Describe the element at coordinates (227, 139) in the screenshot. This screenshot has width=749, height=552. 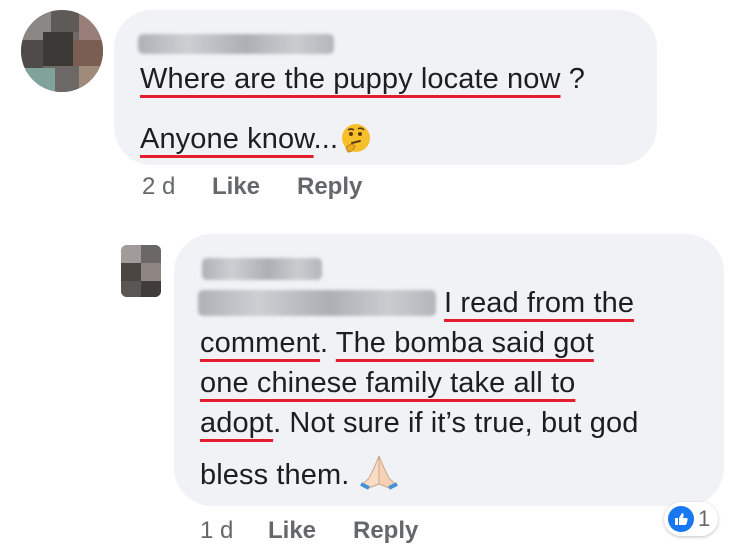
I see `spellcheck-underlined-text: Anyone know` at that location.